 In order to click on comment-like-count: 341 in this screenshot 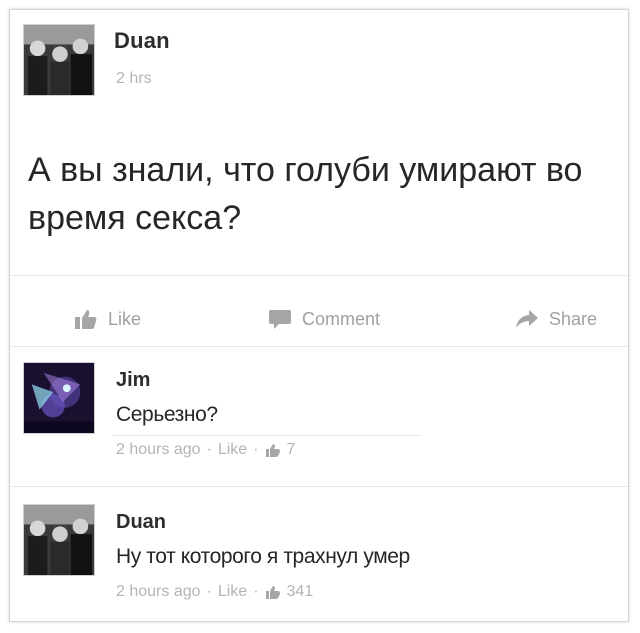, I will do `click(300, 592)`.